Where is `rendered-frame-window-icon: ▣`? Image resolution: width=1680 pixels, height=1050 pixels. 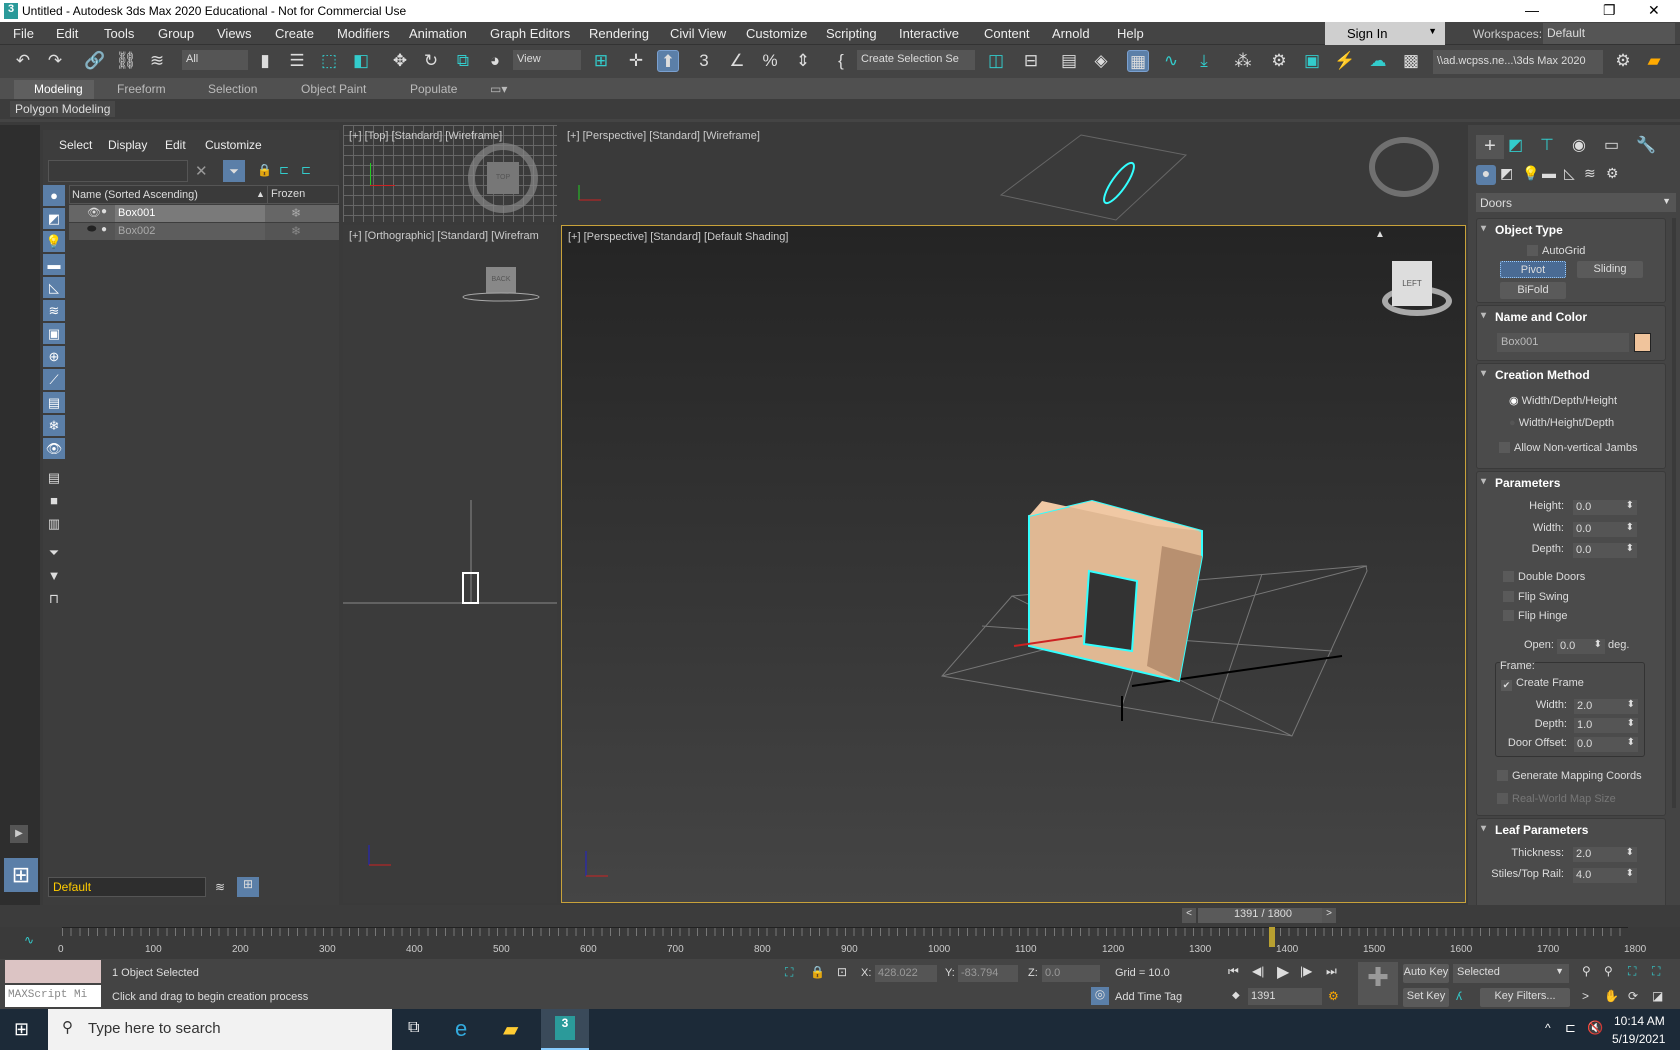 rendered-frame-window-icon: ▣ is located at coordinates (1312, 61).